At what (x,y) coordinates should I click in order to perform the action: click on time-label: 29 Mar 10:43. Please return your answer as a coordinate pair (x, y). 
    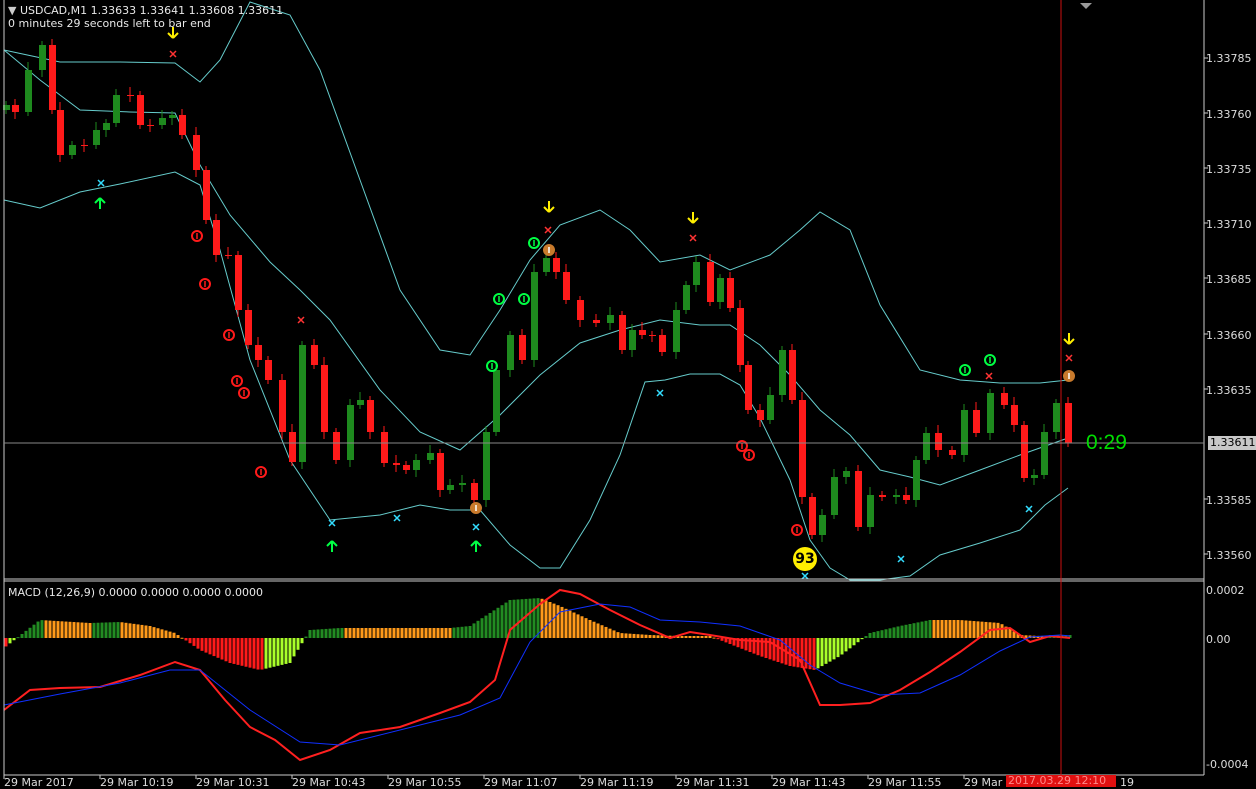
    Looking at the image, I should click on (329, 782).